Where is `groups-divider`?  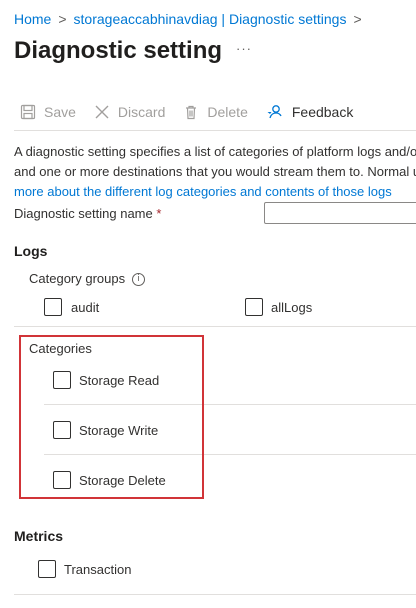
groups-divider is located at coordinates (215, 326).